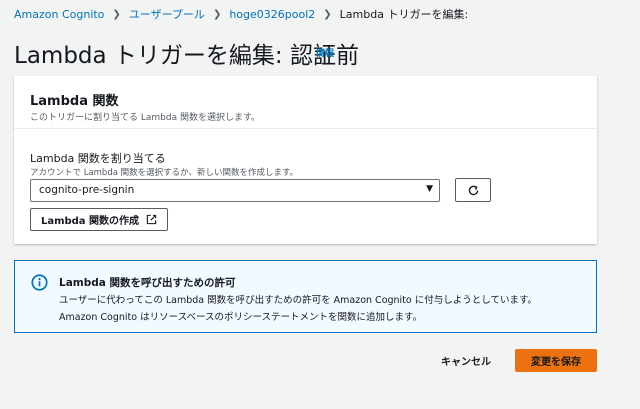 This screenshot has width=640, height=409. What do you see at coordinates (145, 118) in the screenshot?
I see `panel-description: このトリガーに割り当てる Lambda 関数を選択します。` at bounding box center [145, 118].